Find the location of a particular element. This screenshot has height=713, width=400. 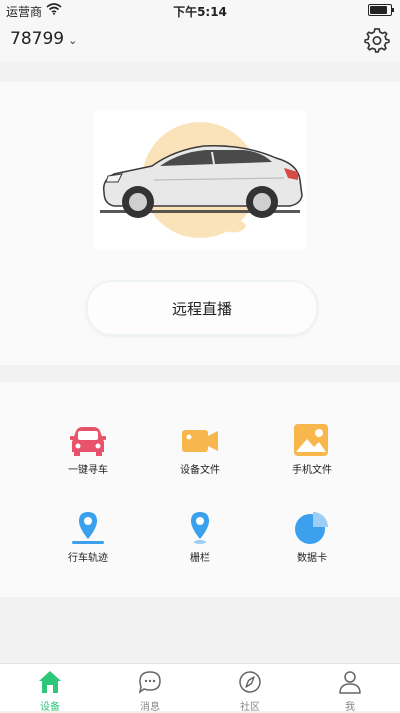

device-selector: 78799 ⌄ is located at coordinates (43, 39).